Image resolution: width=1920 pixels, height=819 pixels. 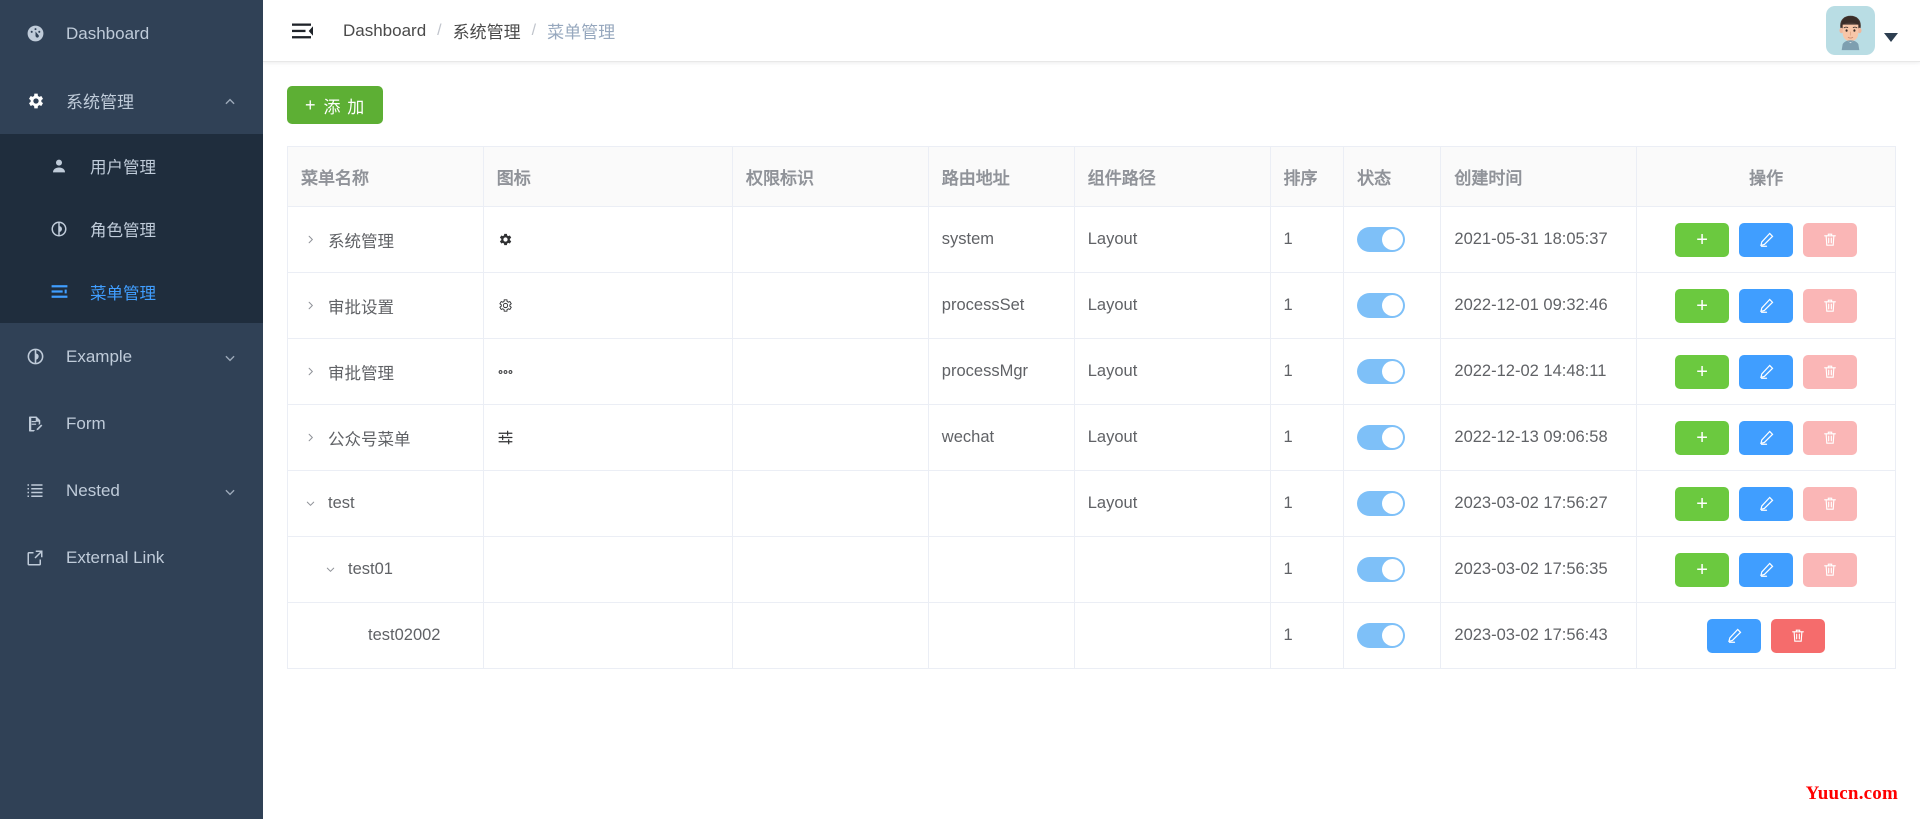 I want to click on form-icon, so click(x=39, y=424).